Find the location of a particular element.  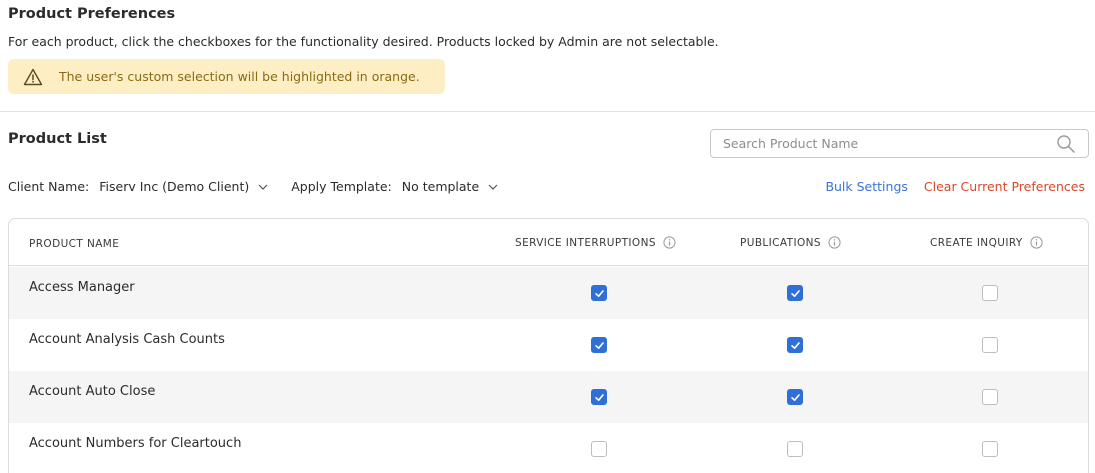

column-label: PRODUCT NAME is located at coordinates (74, 244).